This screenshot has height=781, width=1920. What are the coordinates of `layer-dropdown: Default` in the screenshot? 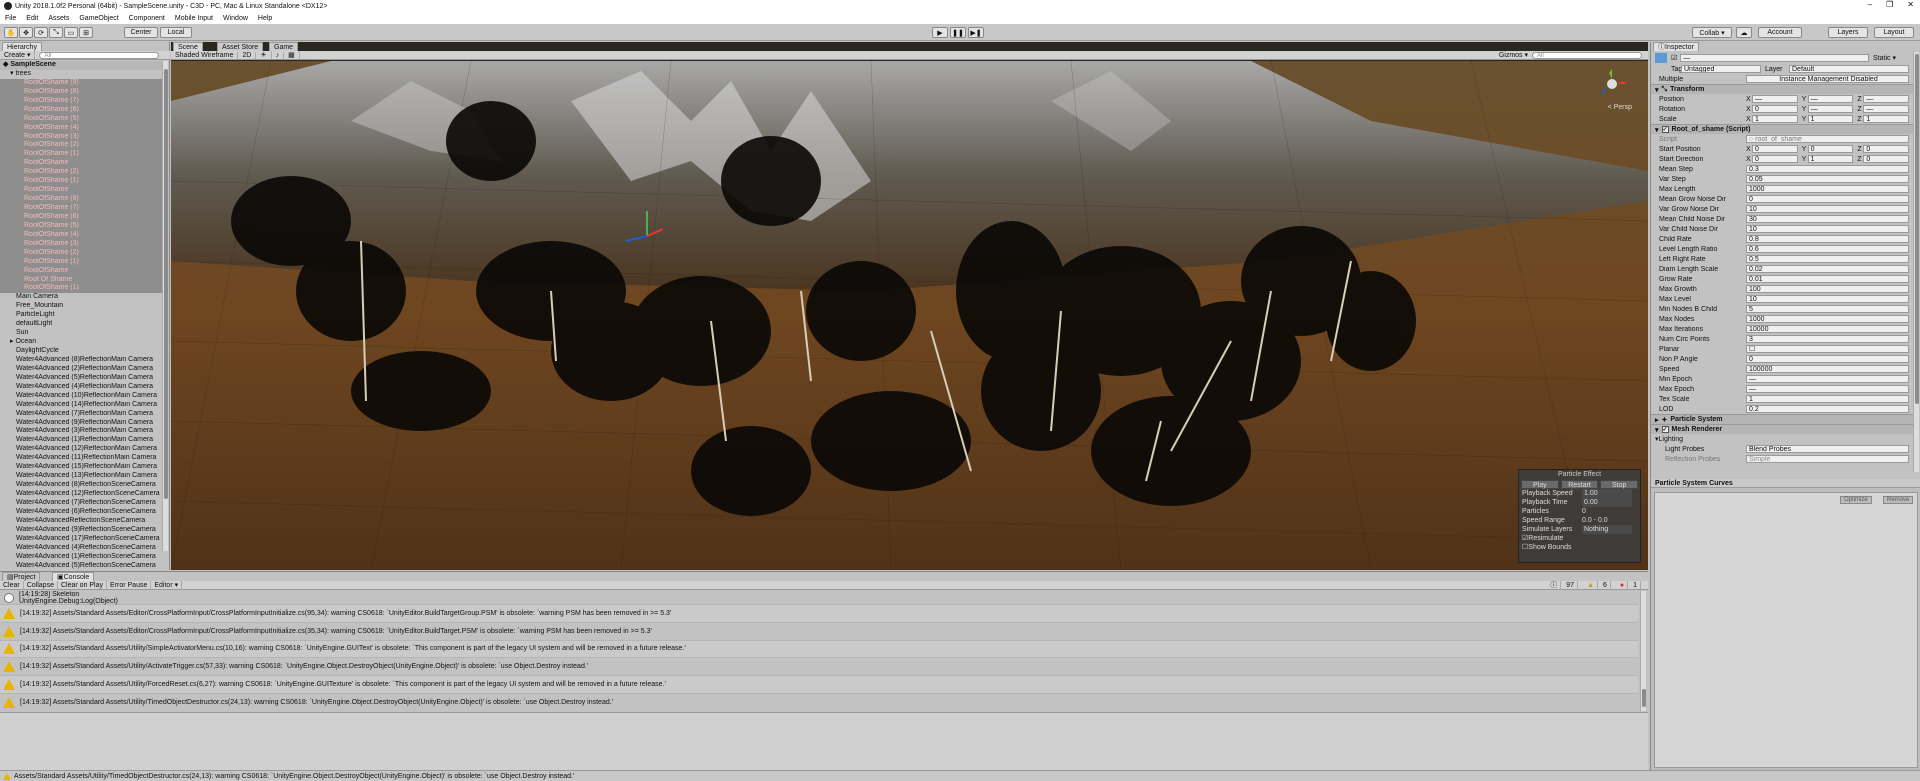 It's located at (1849, 69).